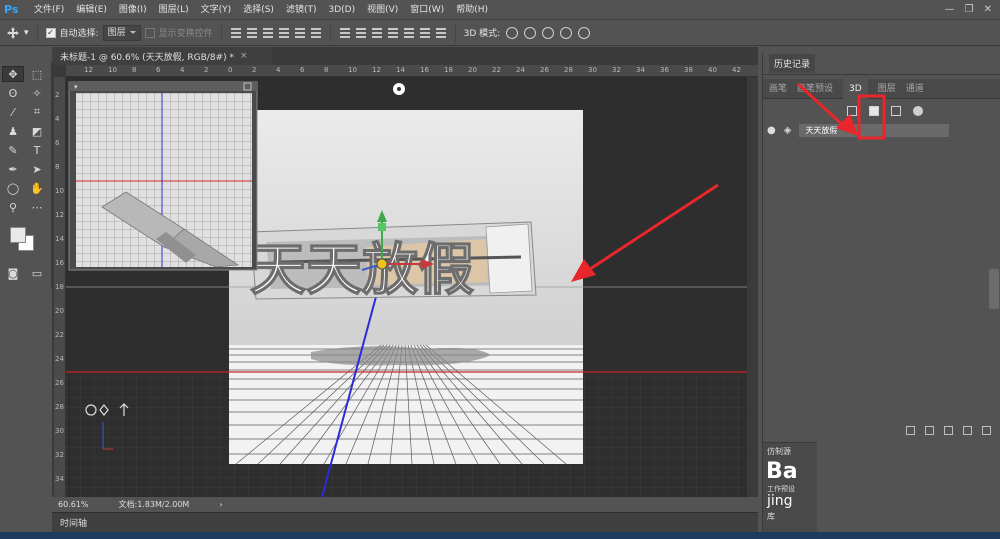  Describe the element at coordinates (855, 88) in the screenshot. I see `tab-3d: 3D` at that location.